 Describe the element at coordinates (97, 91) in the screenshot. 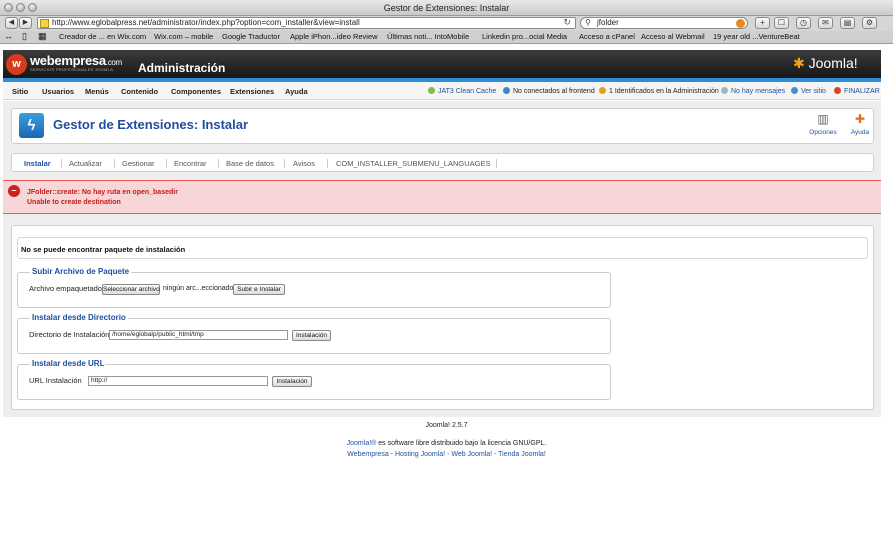

I see `menu-item-menus: Menús` at that location.